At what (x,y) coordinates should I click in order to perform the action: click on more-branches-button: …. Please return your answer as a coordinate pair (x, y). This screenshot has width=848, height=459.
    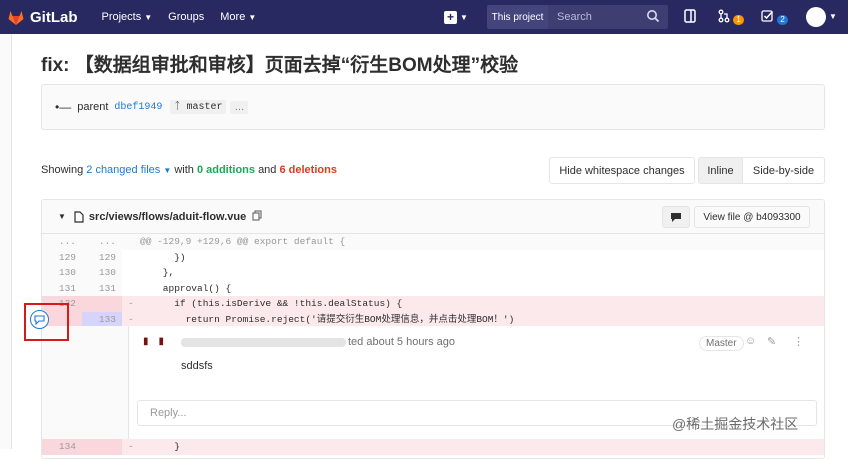
    Looking at the image, I should click on (239, 107).